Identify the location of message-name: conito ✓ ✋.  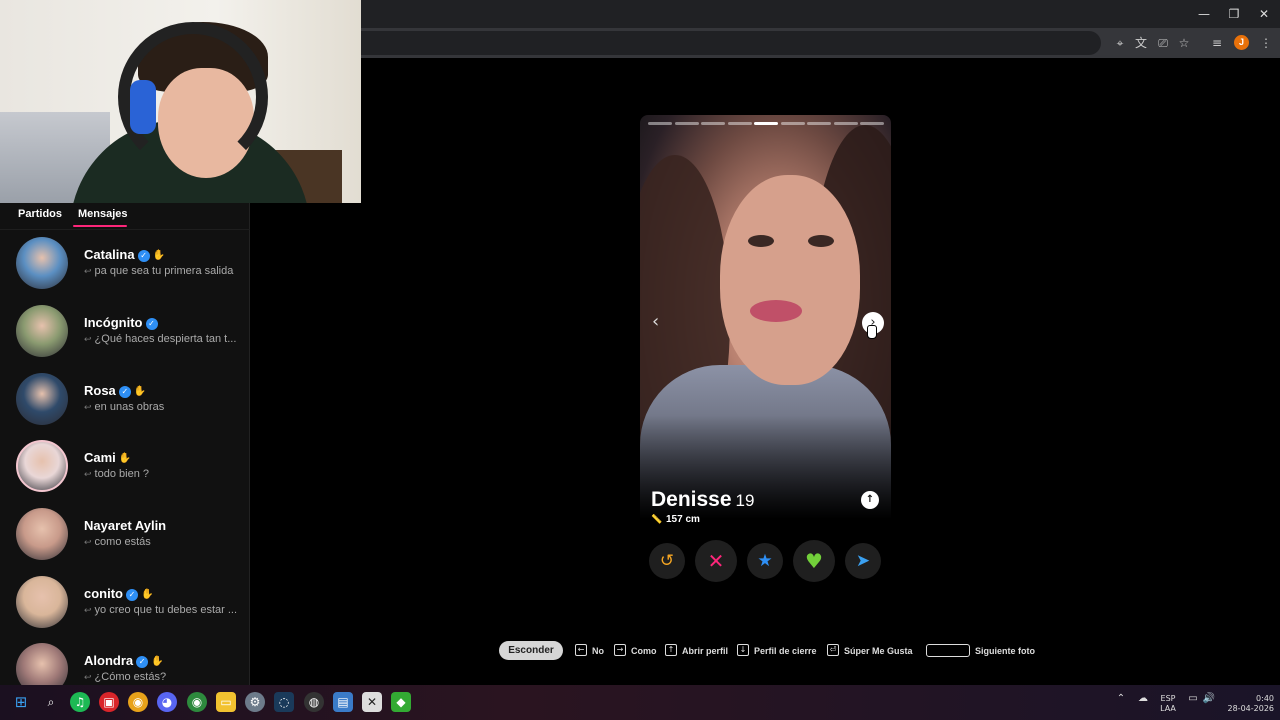
(118, 593).